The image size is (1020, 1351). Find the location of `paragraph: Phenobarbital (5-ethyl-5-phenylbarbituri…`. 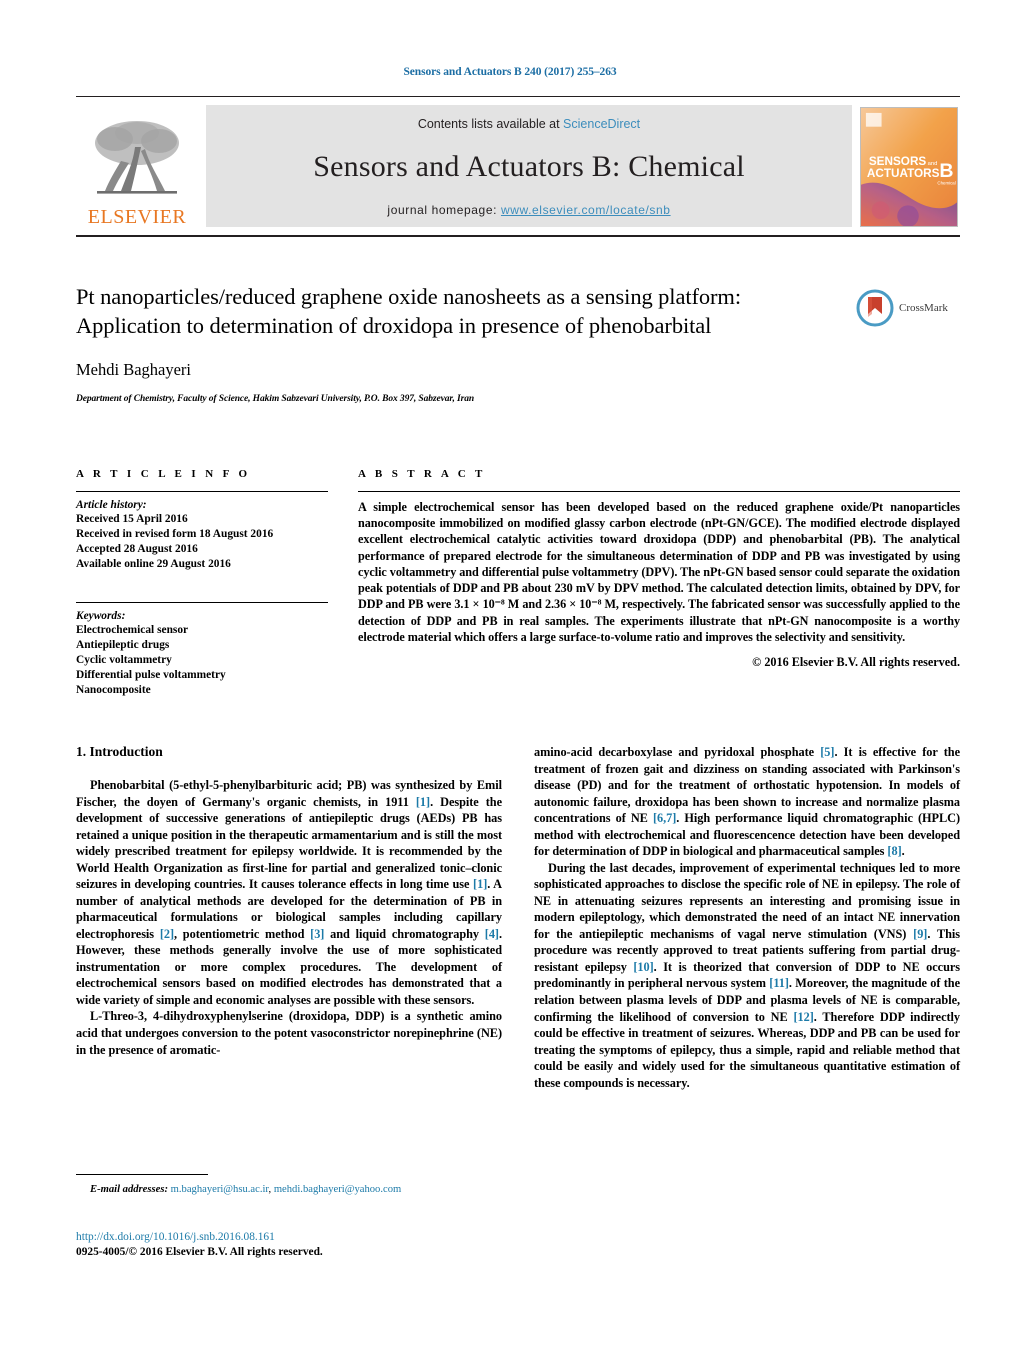

paragraph: Phenobarbital (5-ethyl-5-phenylbarbituri… is located at coordinates (289, 892).